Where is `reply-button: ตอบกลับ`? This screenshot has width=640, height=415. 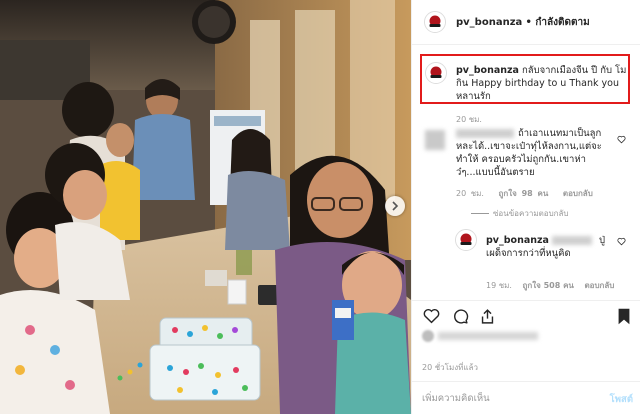
reply-button: ตอบกลับ is located at coordinates (578, 193).